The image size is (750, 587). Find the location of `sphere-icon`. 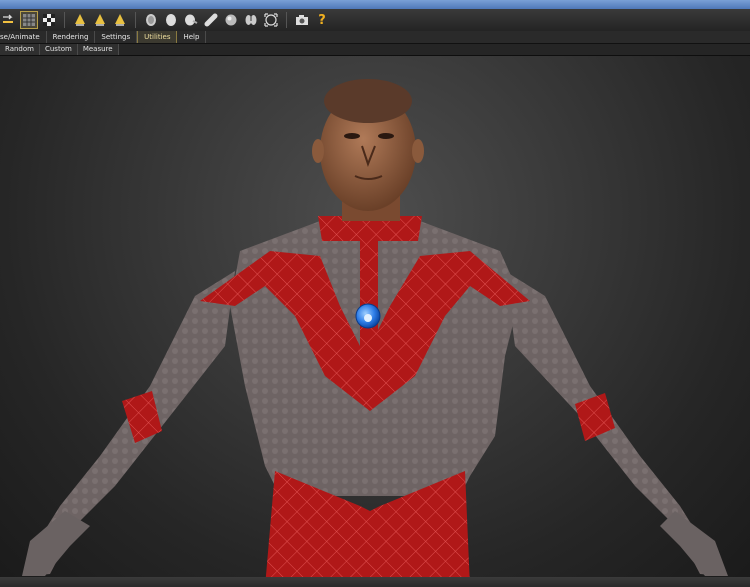

sphere-icon is located at coordinates (231, 20).